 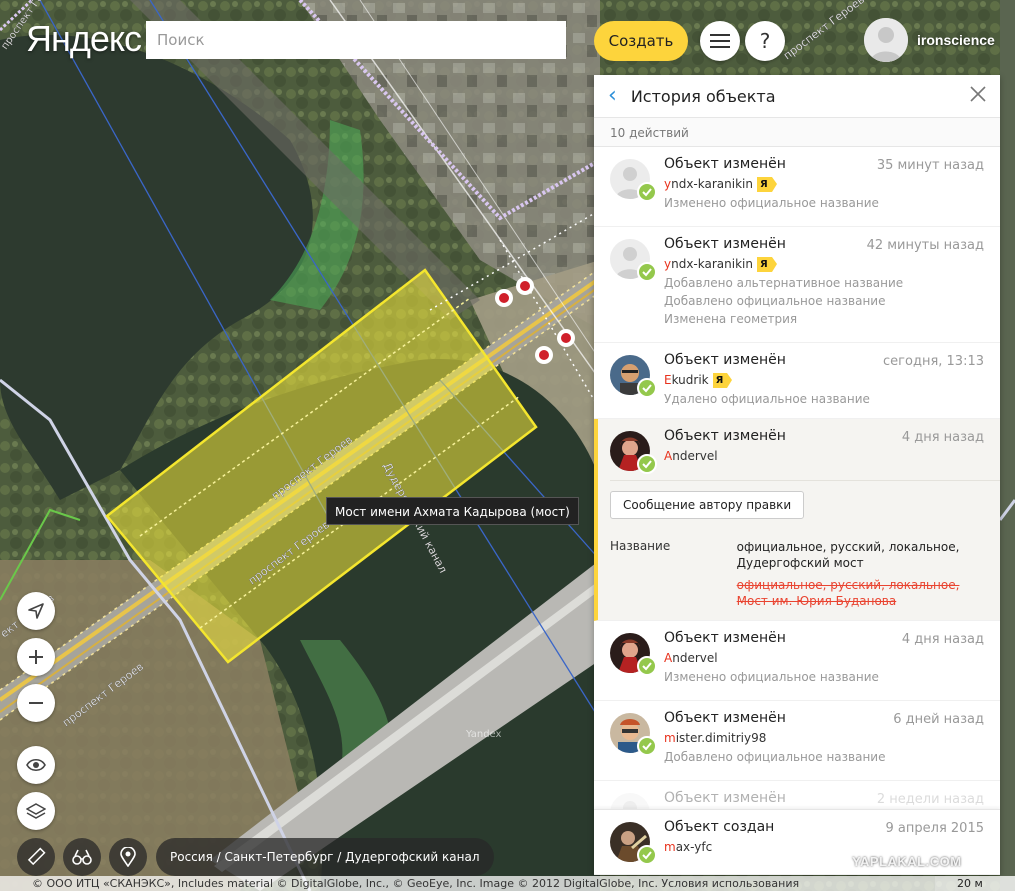 I want to click on entry-time: 6 дней назад, so click(x=938, y=719).